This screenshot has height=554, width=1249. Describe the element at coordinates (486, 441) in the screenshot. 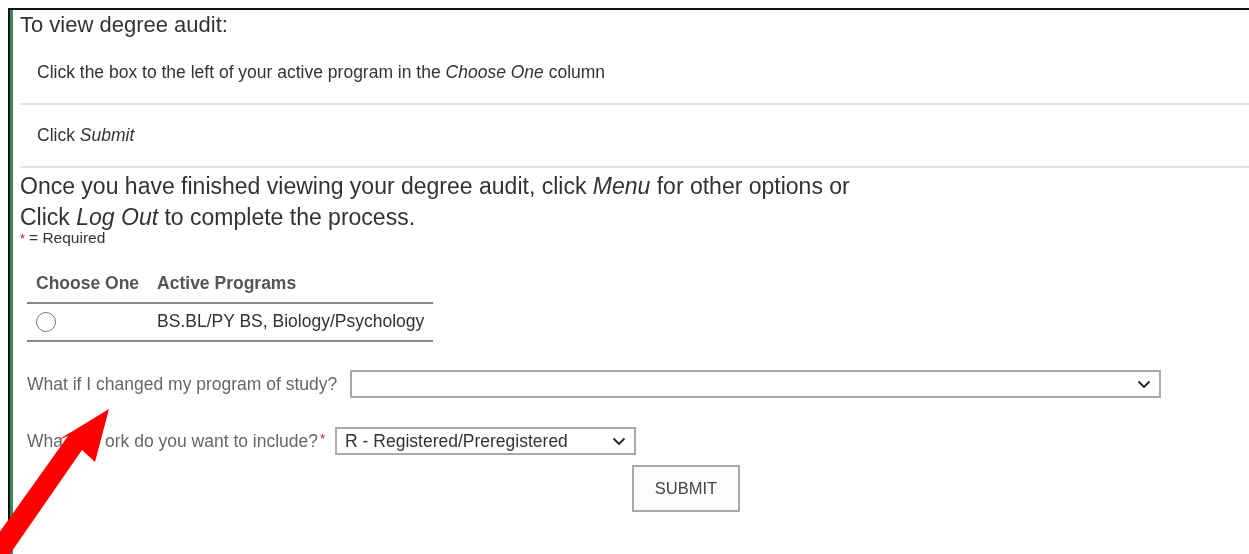

I see `work-dropdown: R - Registered/Preregistered` at that location.